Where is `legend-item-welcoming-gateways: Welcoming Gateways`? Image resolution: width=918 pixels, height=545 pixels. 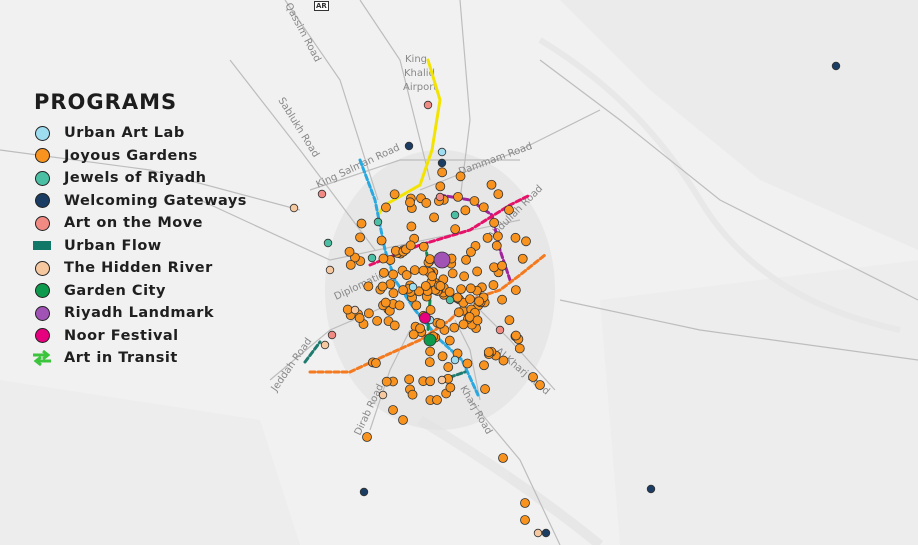
legend-item-welcoming-gateways: Welcoming Gateways is located at coordinates (150, 201).